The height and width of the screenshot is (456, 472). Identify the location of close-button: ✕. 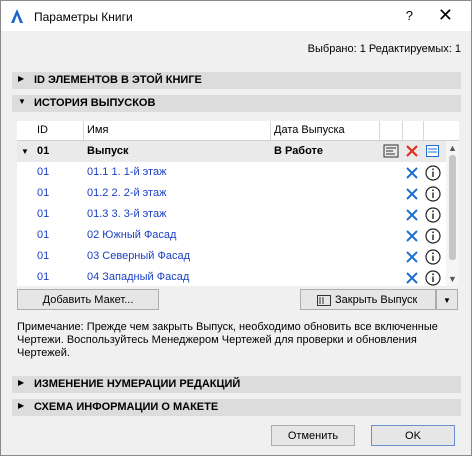
(445, 15).